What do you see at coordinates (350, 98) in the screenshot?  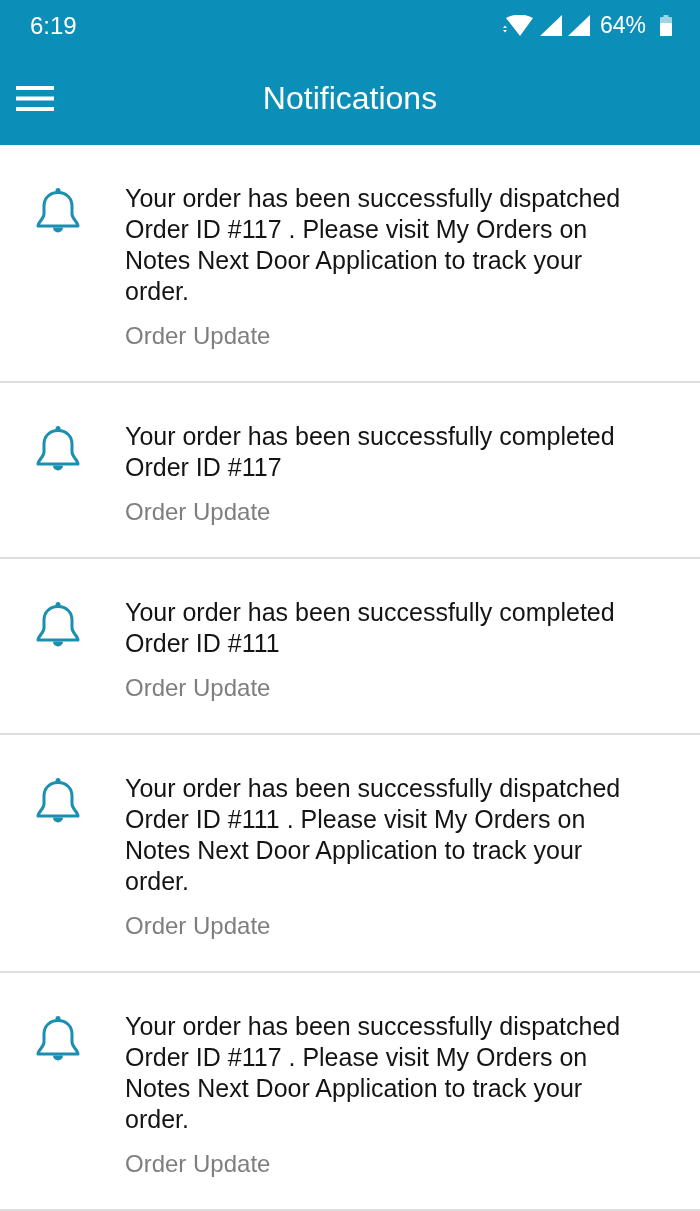 I see `screen-title: Notifications` at bounding box center [350, 98].